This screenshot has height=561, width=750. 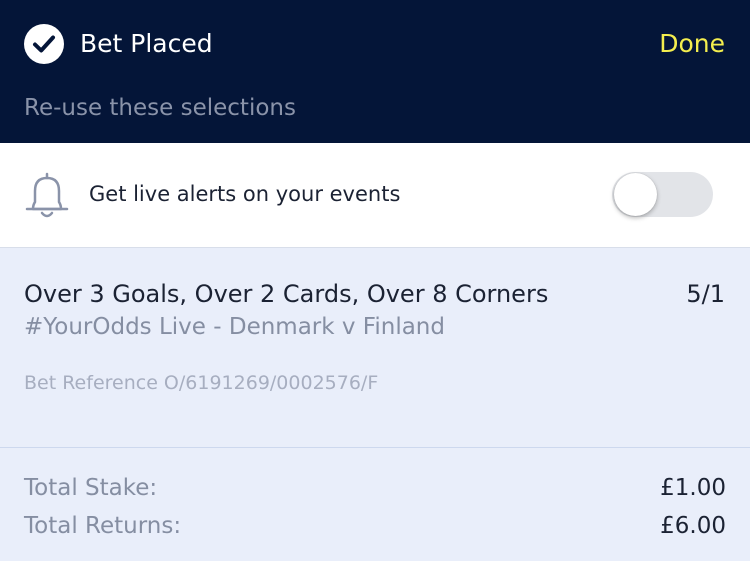 What do you see at coordinates (692, 44) in the screenshot?
I see `done-button: Done` at bounding box center [692, 44].